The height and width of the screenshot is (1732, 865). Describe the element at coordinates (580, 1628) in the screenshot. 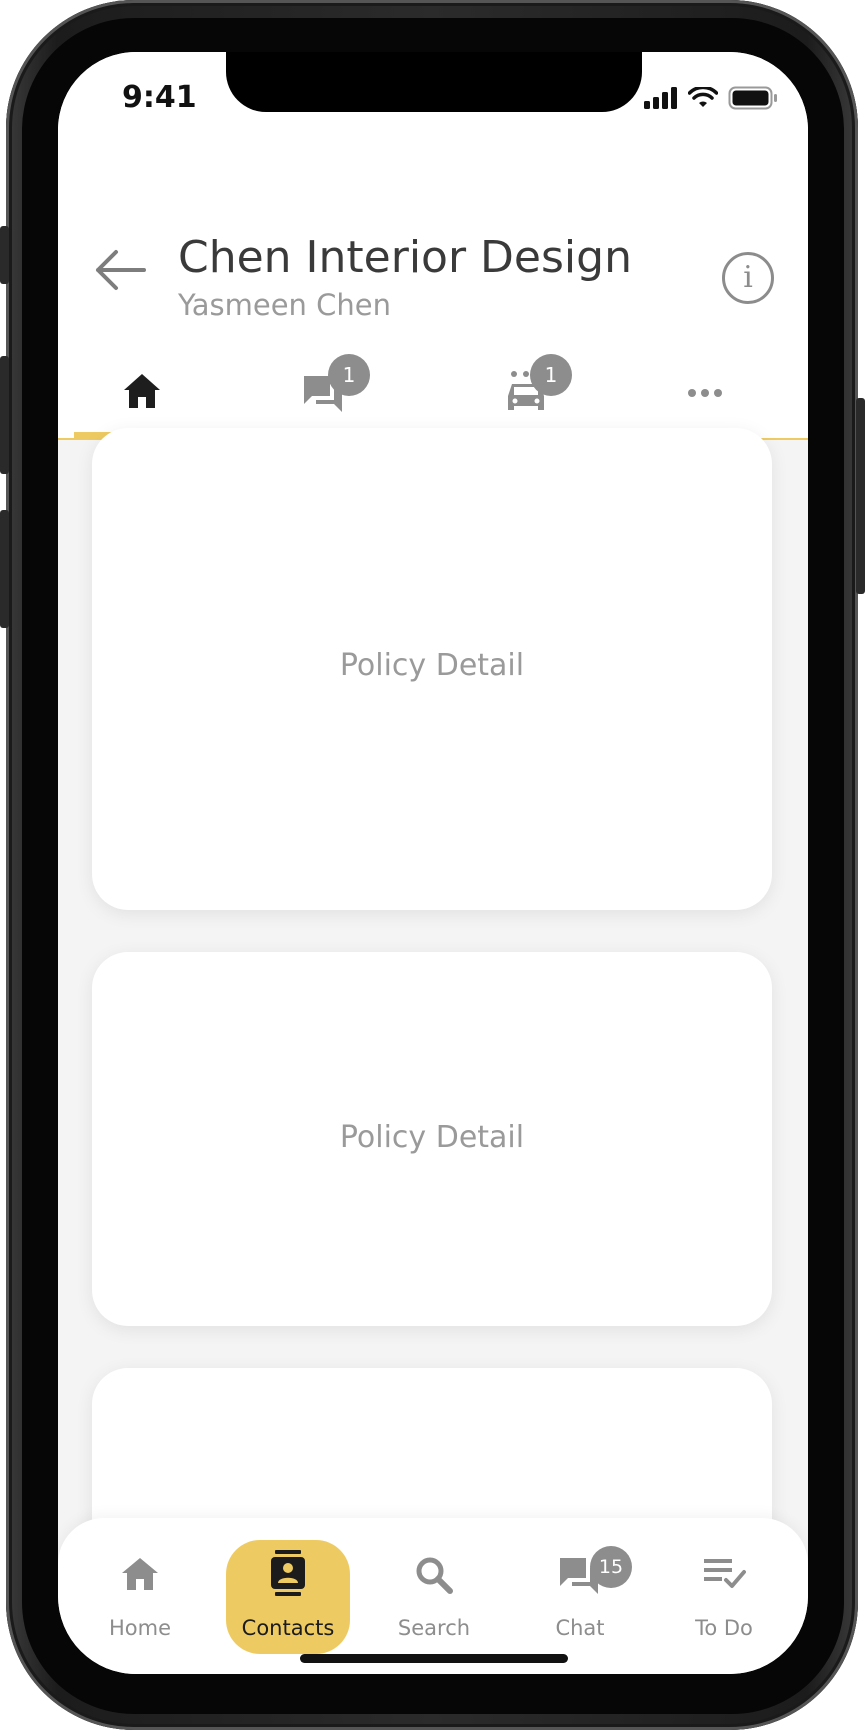

I see `nav-chat-label: Chat` at that location.